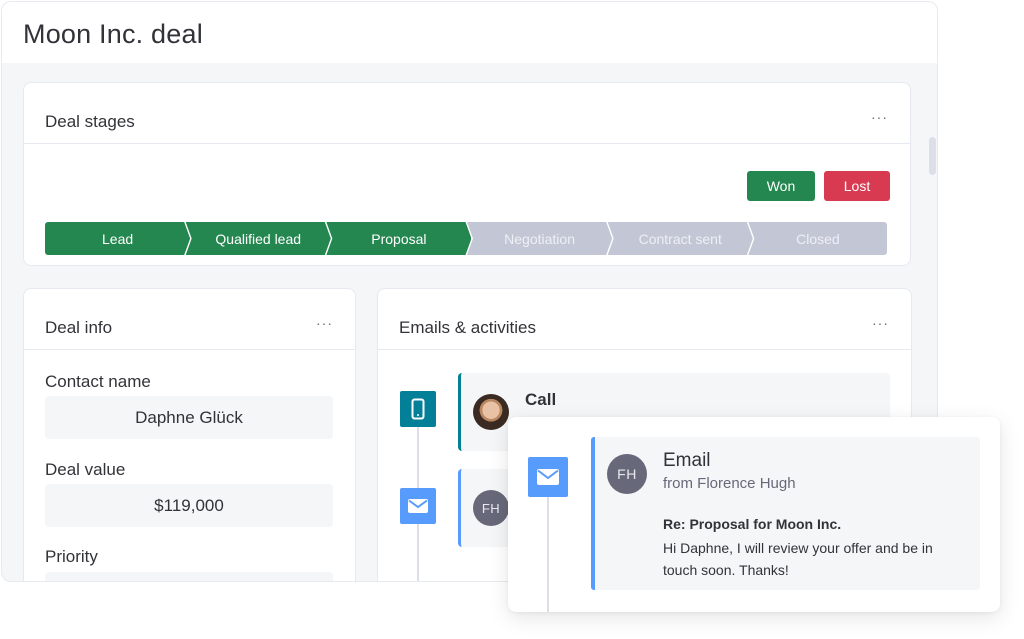 This screenshot has width=1024, height=639. Describe the element at coordinates (113, 34) in the screenshot. I see `page-title: Moon Inc. deal` at that location.